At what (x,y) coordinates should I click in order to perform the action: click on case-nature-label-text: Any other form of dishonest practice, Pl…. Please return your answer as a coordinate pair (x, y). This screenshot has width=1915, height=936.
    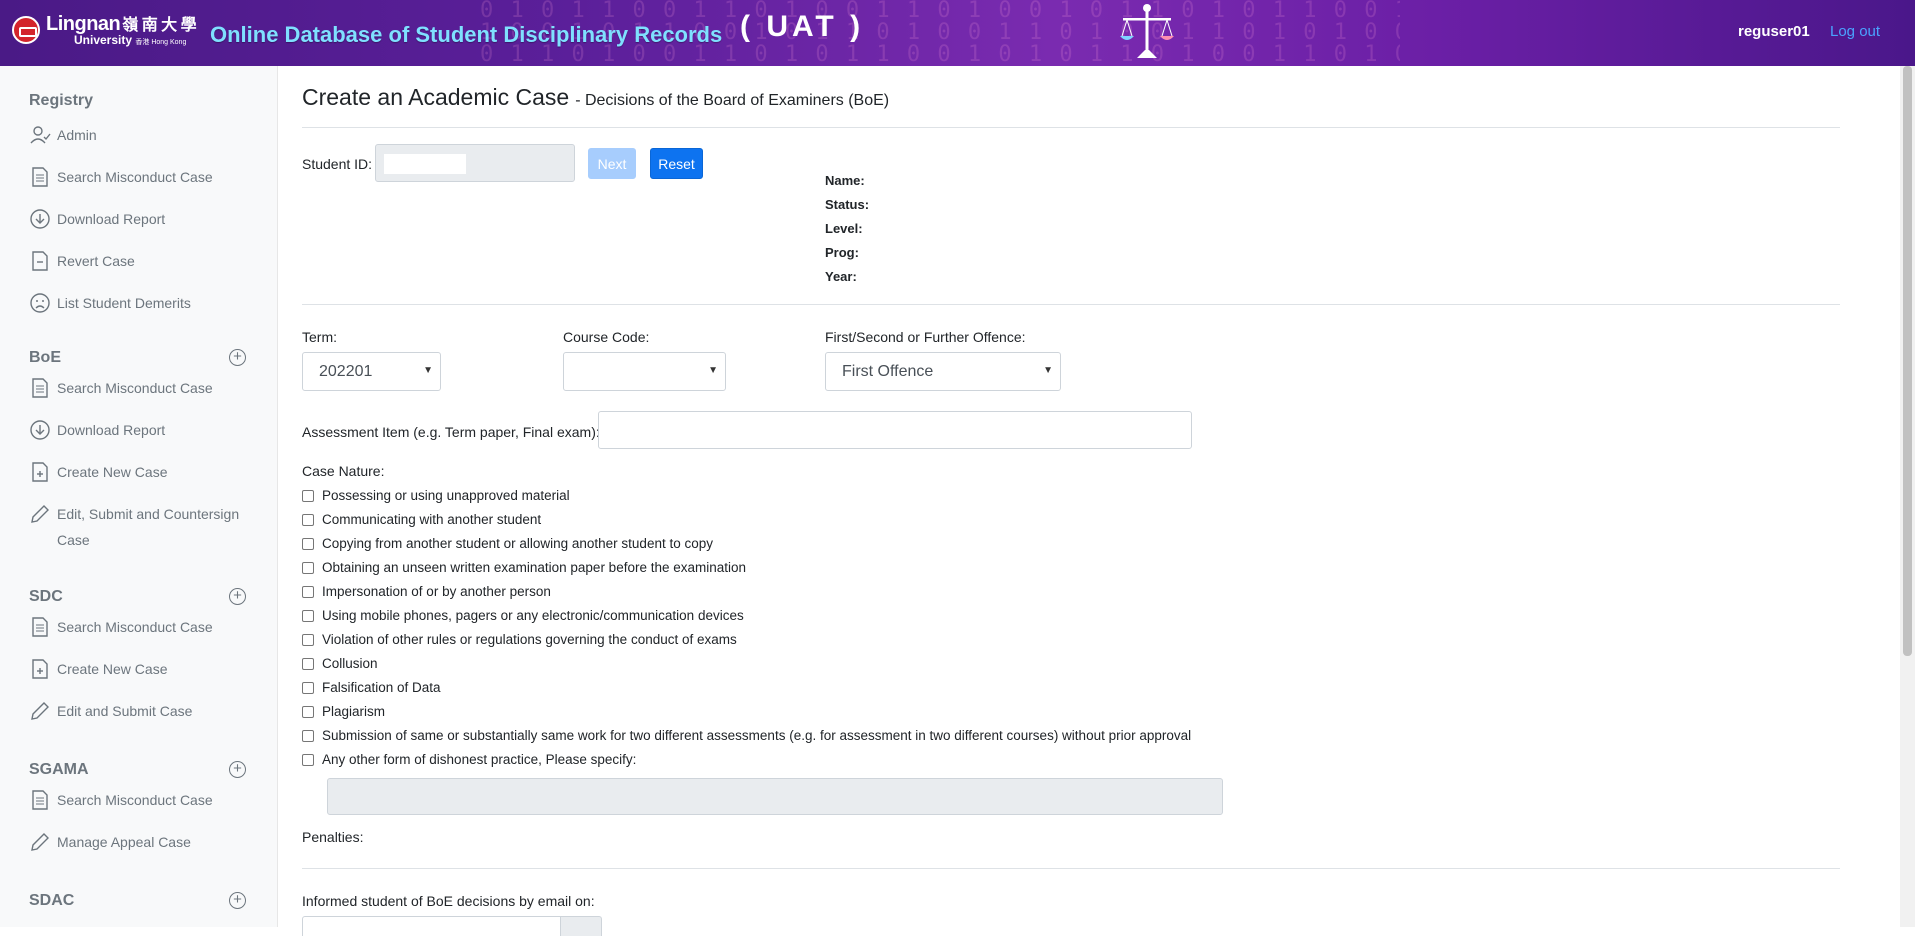
    Looking at the image, I should click on (479, 759).